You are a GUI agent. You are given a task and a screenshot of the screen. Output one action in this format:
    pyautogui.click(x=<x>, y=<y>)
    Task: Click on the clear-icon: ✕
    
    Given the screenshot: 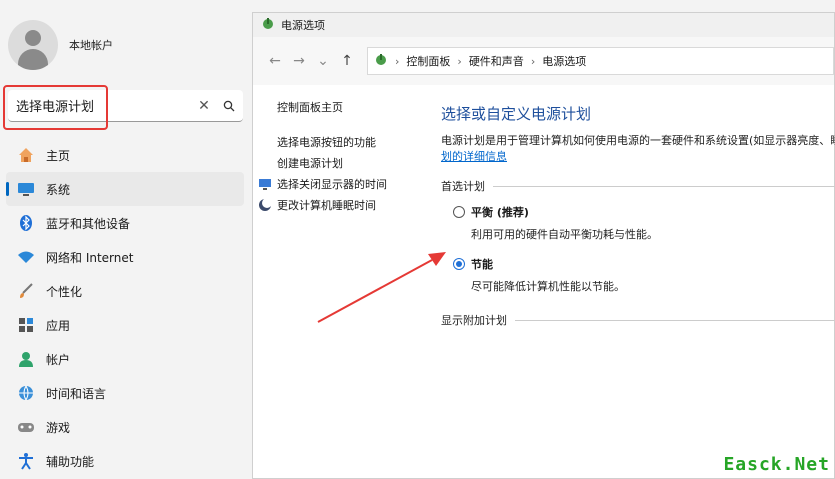 What is the action you would take?
    pyautogui.click(x=204, y=106)
    